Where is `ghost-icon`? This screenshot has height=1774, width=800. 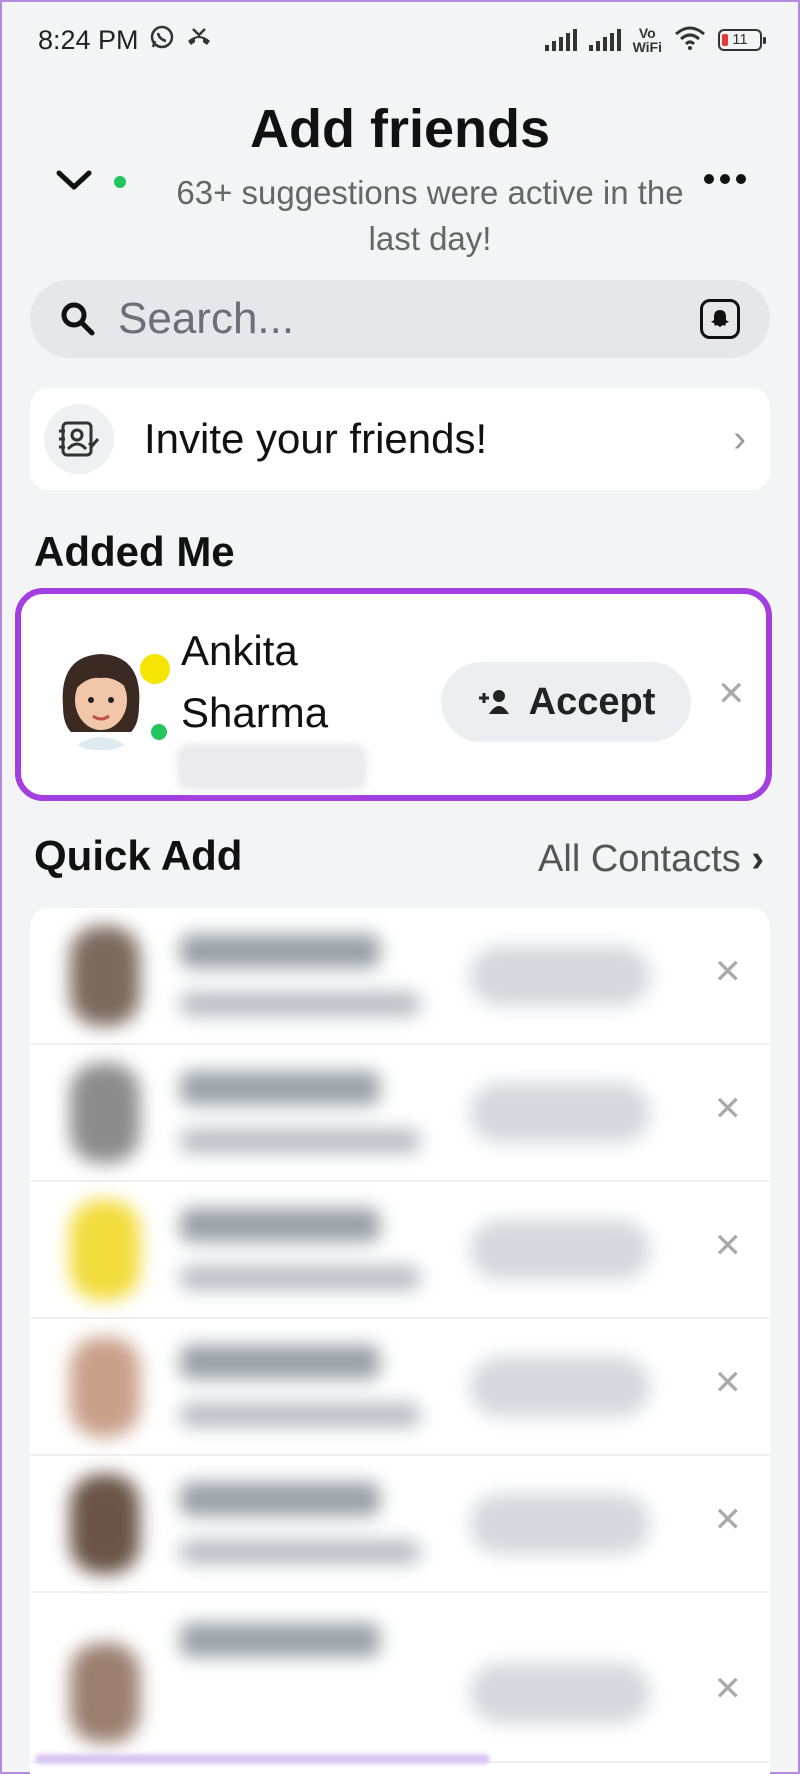 ghost-icon is located at coordinates (720, 318).